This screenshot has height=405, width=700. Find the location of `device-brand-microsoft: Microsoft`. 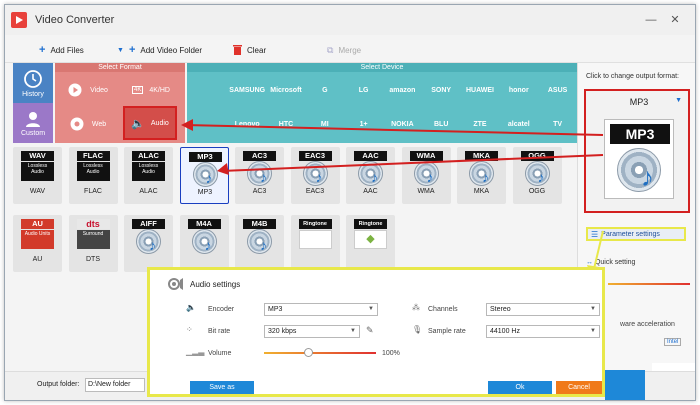

device-brand-microsoft: Microsoft is located at coordinates (286, 90).